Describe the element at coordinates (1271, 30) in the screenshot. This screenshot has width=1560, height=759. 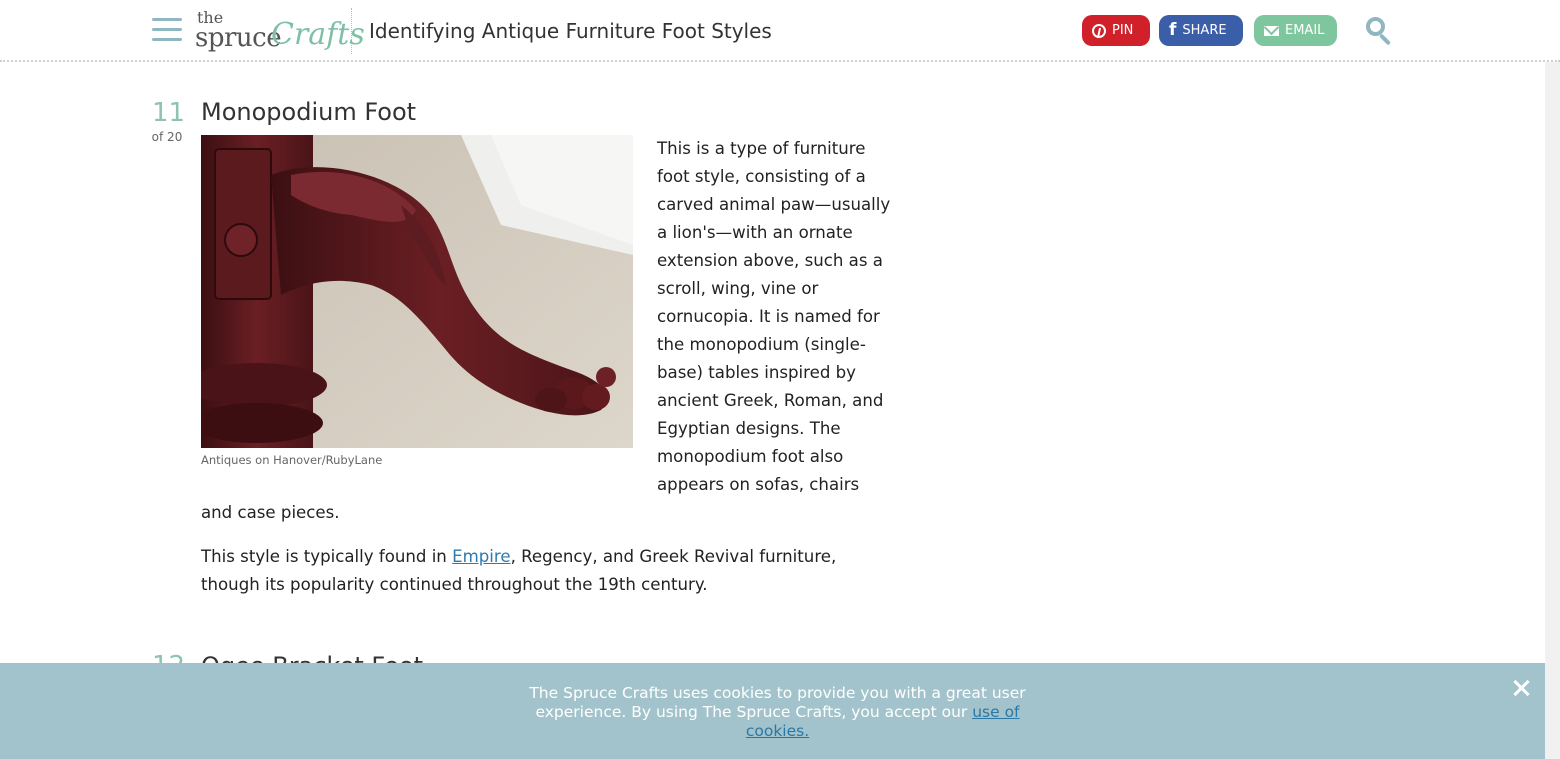
I see `email-icon` at that location.